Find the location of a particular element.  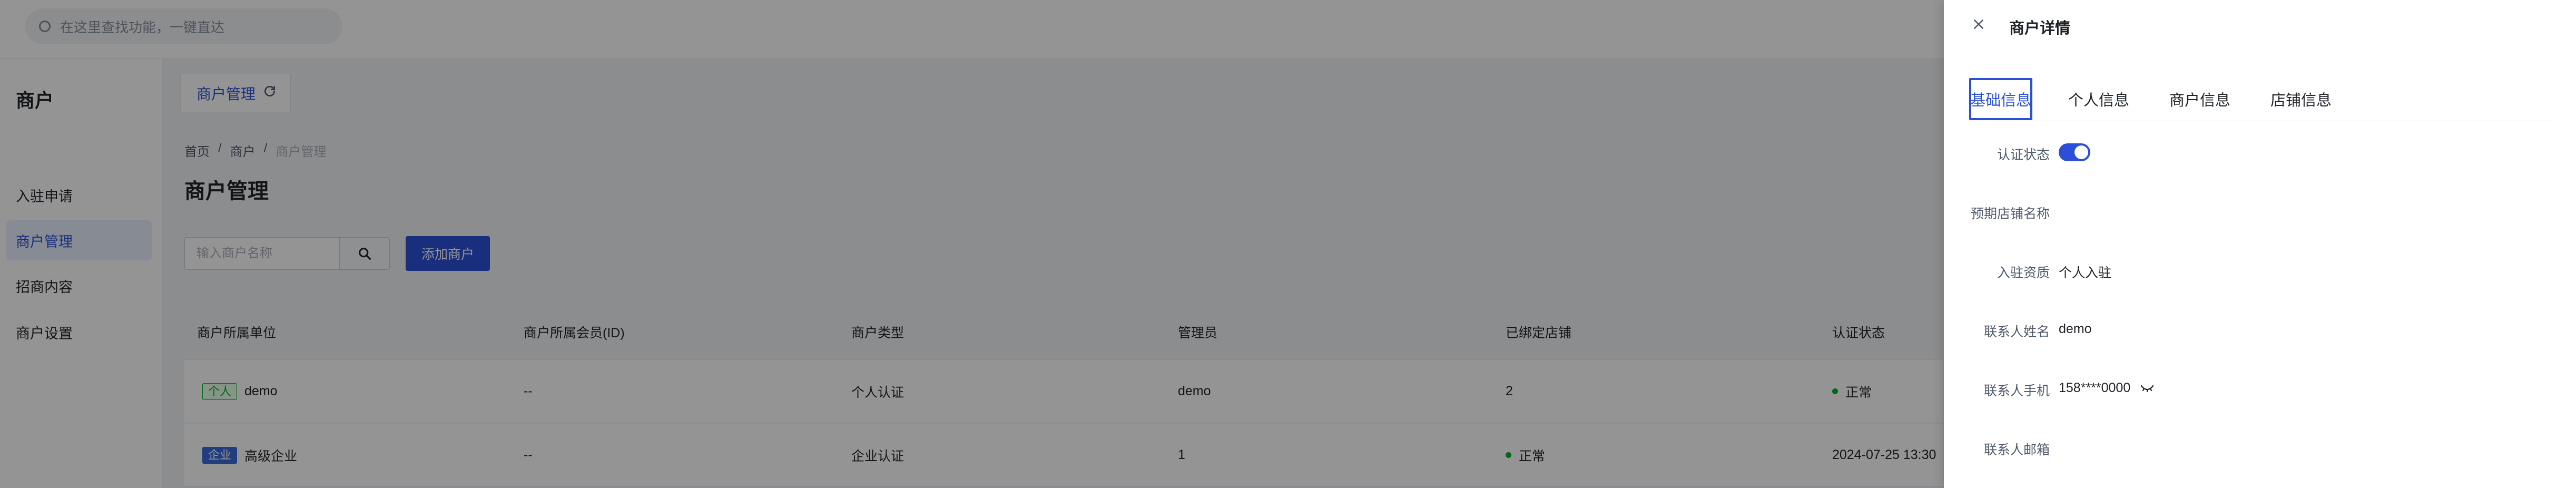

tab-shop-info: 店铺信息 is located at coordinates (2301, 99).